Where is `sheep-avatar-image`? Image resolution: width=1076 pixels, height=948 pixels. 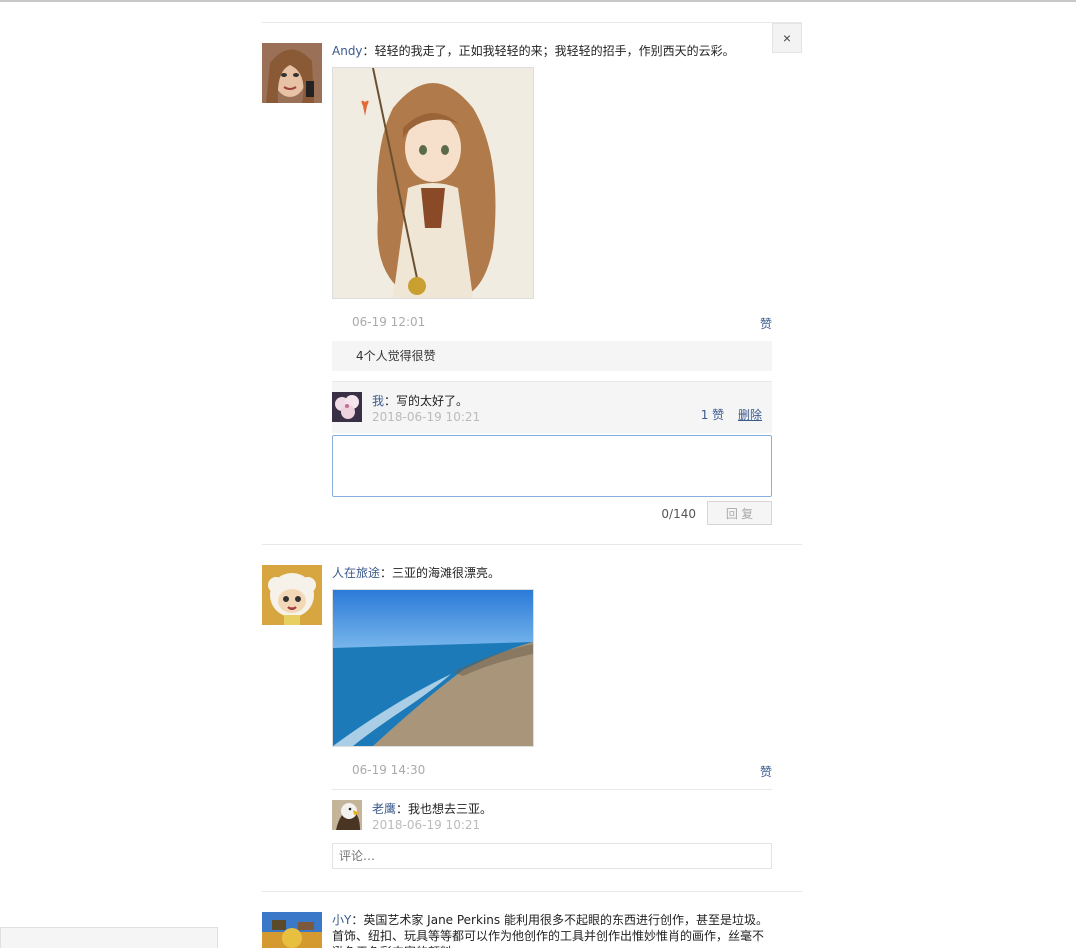
sheep-avatar-image is located at coordinates (292, 595).